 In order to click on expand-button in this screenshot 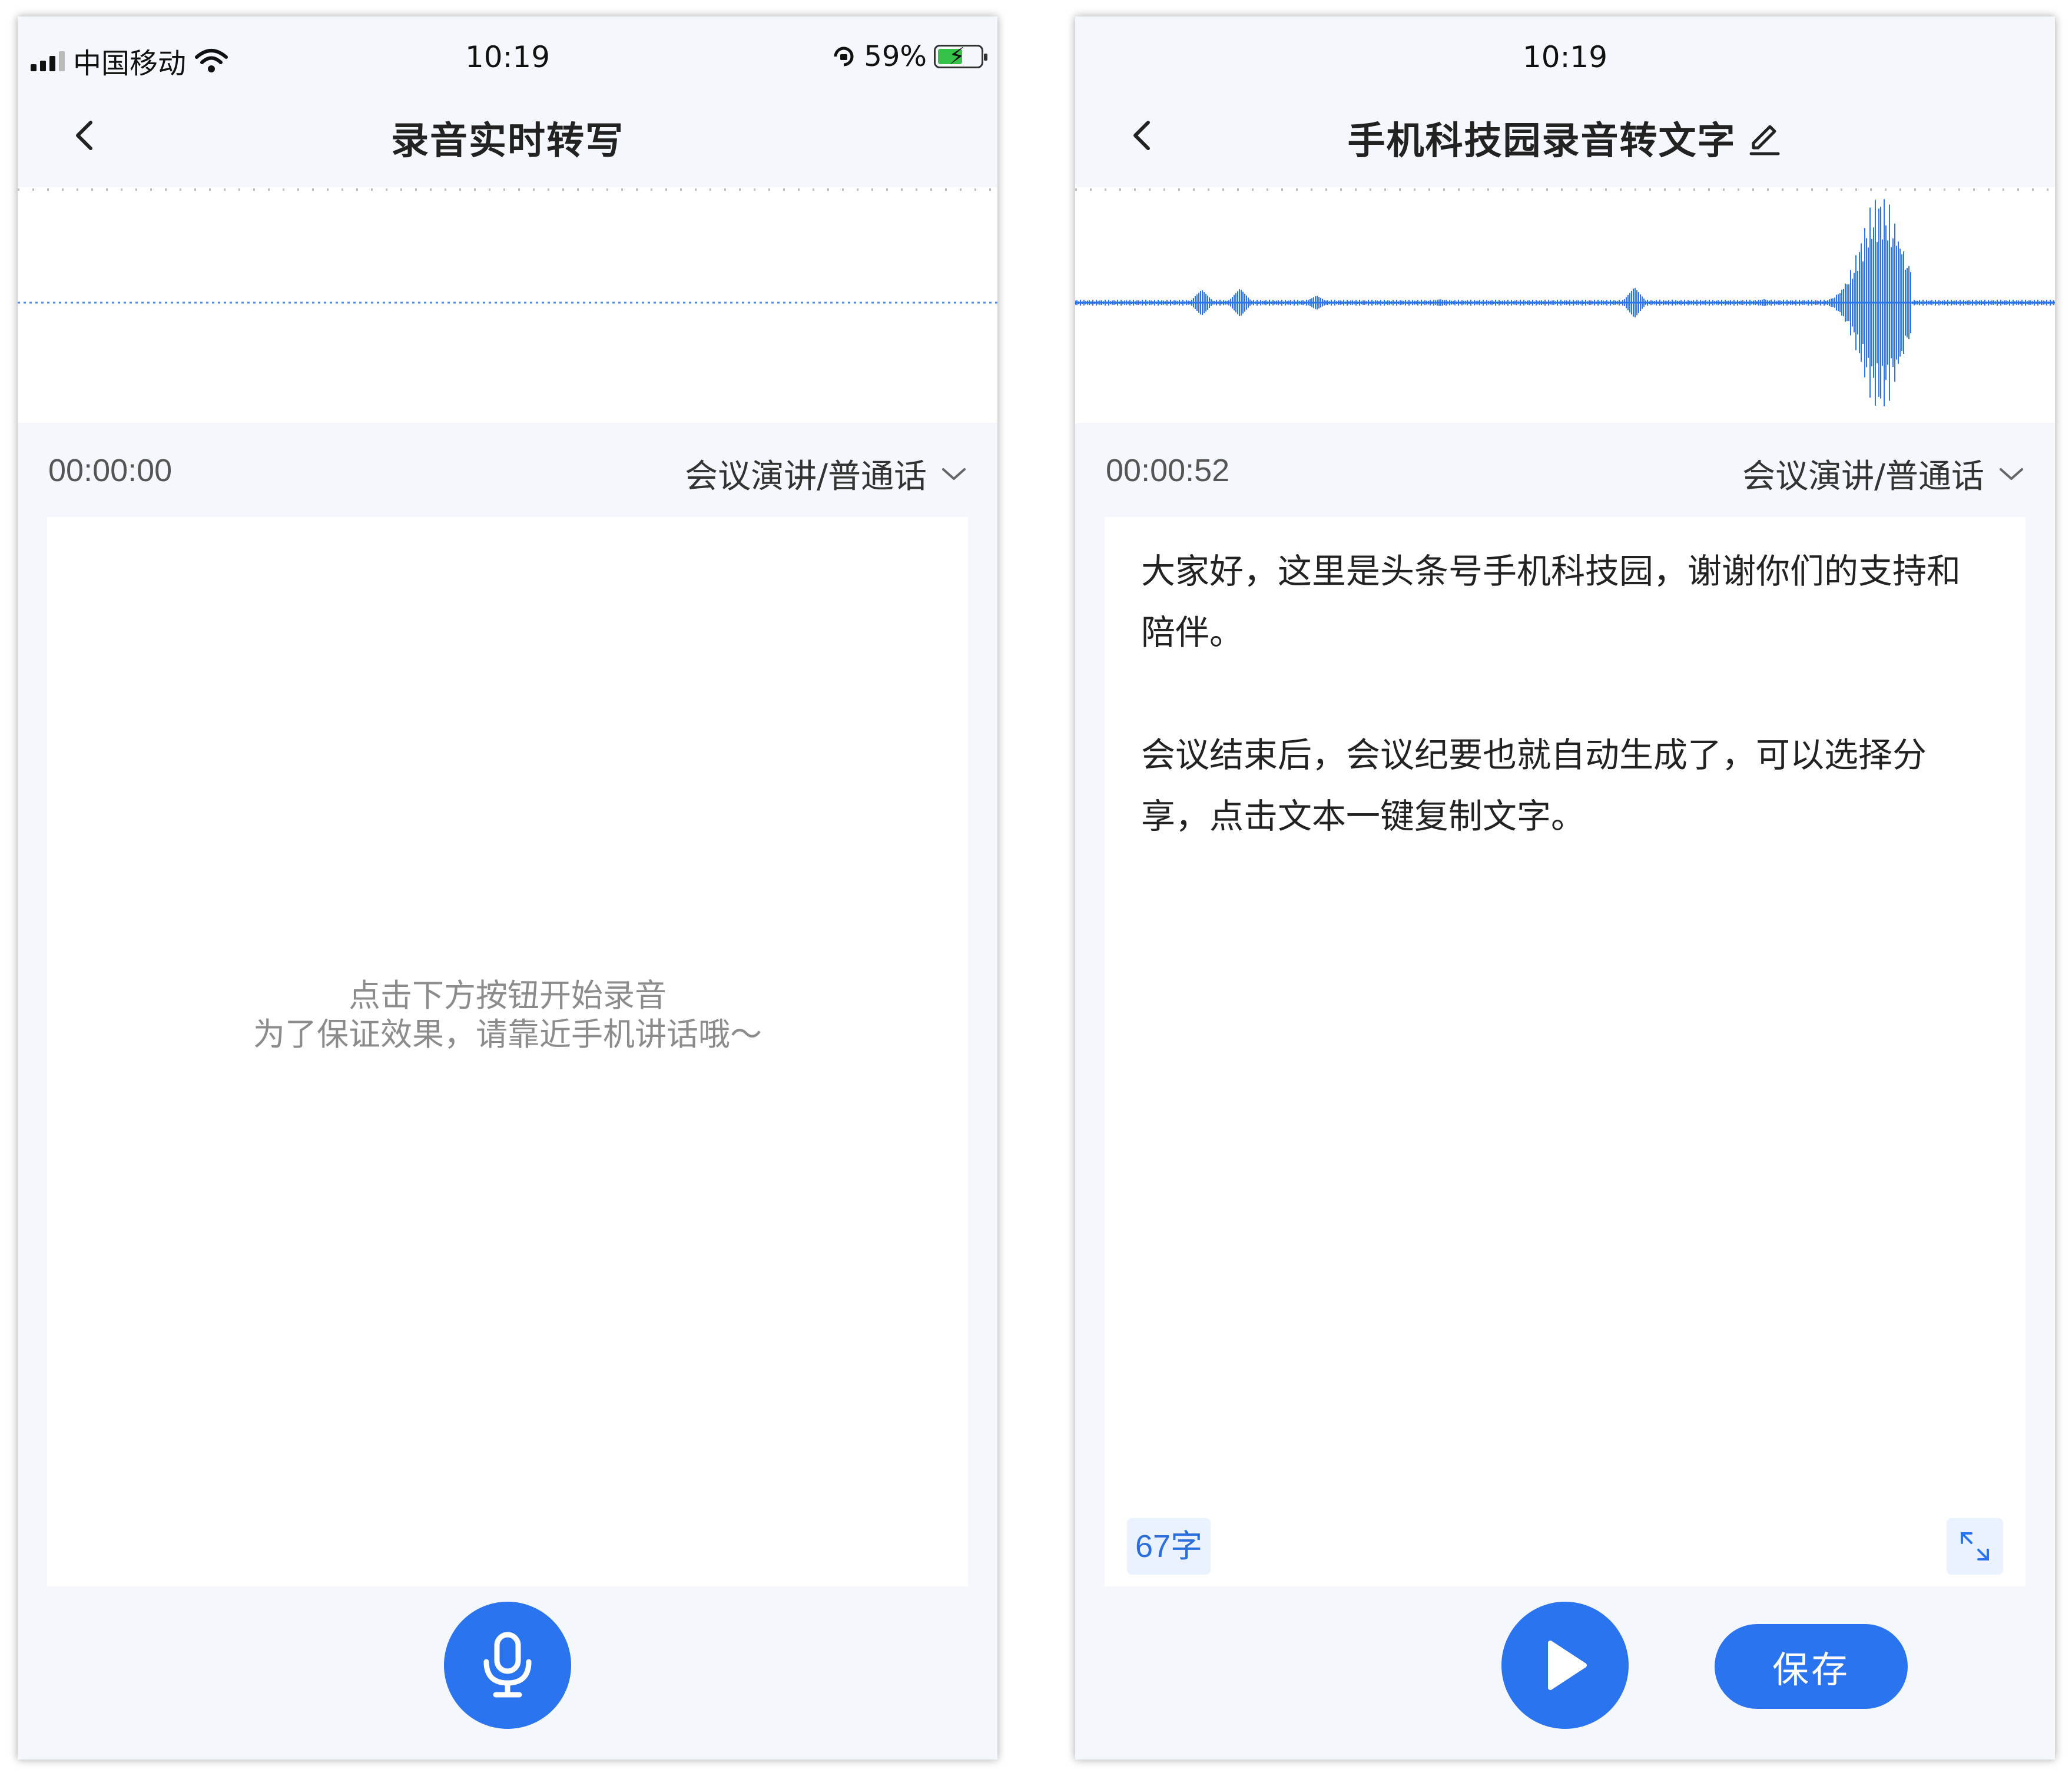, I will do `click(1975, 1546)`.